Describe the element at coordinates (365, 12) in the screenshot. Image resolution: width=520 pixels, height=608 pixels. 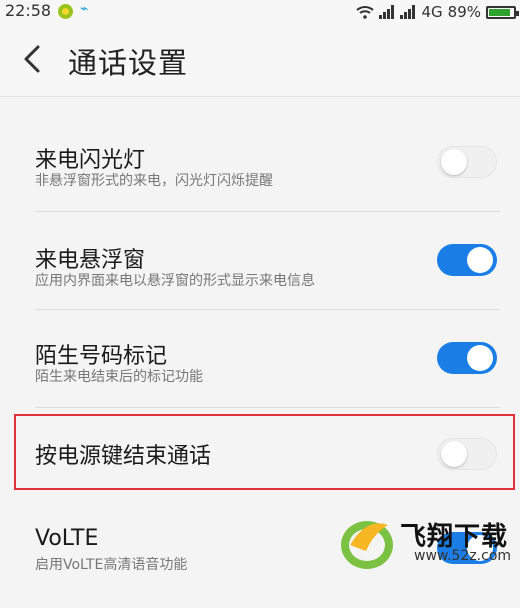
I see `wifi-icon` at that location.